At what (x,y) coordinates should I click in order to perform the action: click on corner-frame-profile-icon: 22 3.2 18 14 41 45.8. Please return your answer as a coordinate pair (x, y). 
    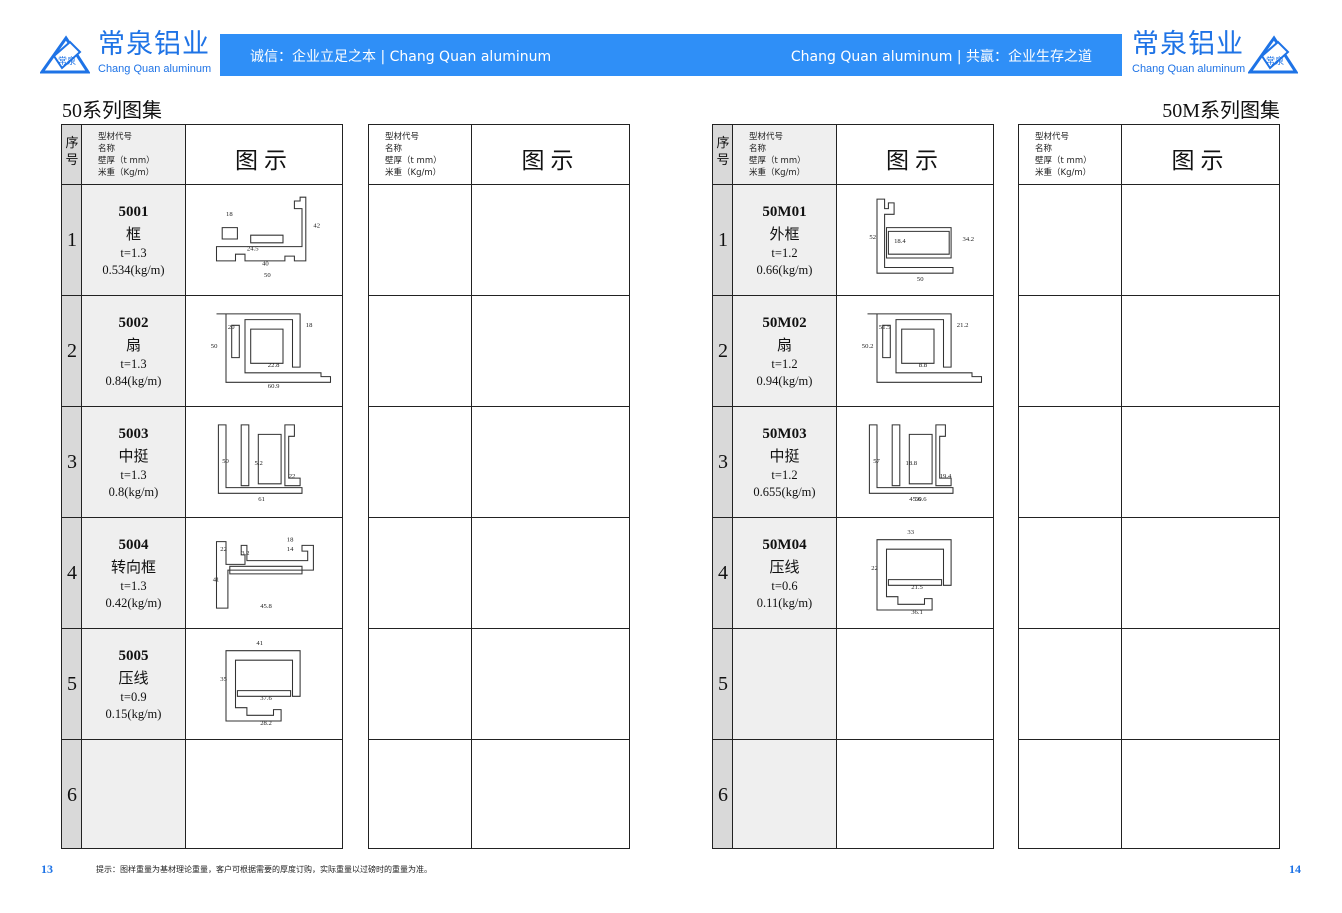
    Looking at the image, I should click on (264, 572).